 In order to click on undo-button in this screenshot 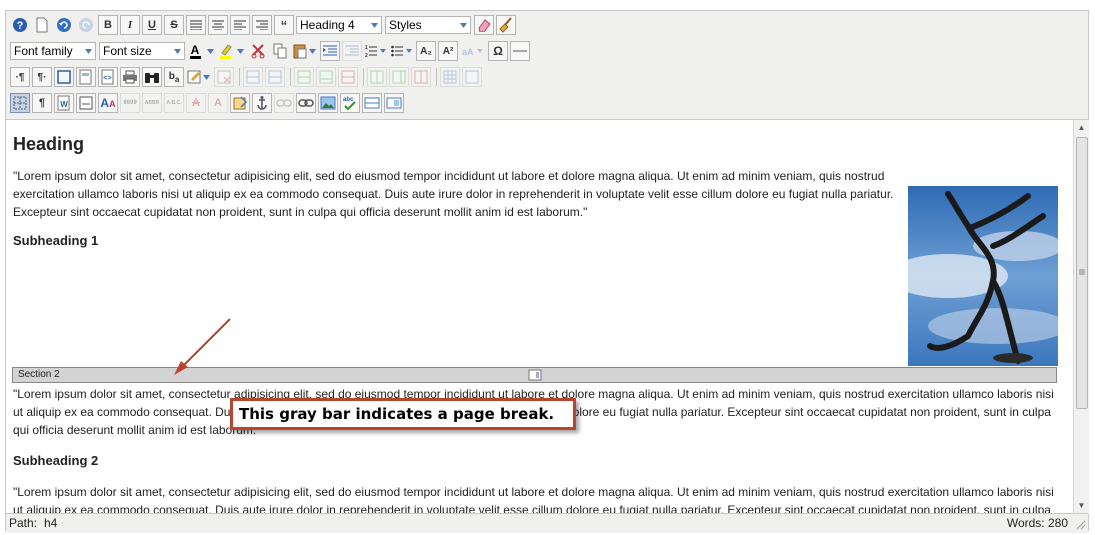, I will do `click(64, 25)`.